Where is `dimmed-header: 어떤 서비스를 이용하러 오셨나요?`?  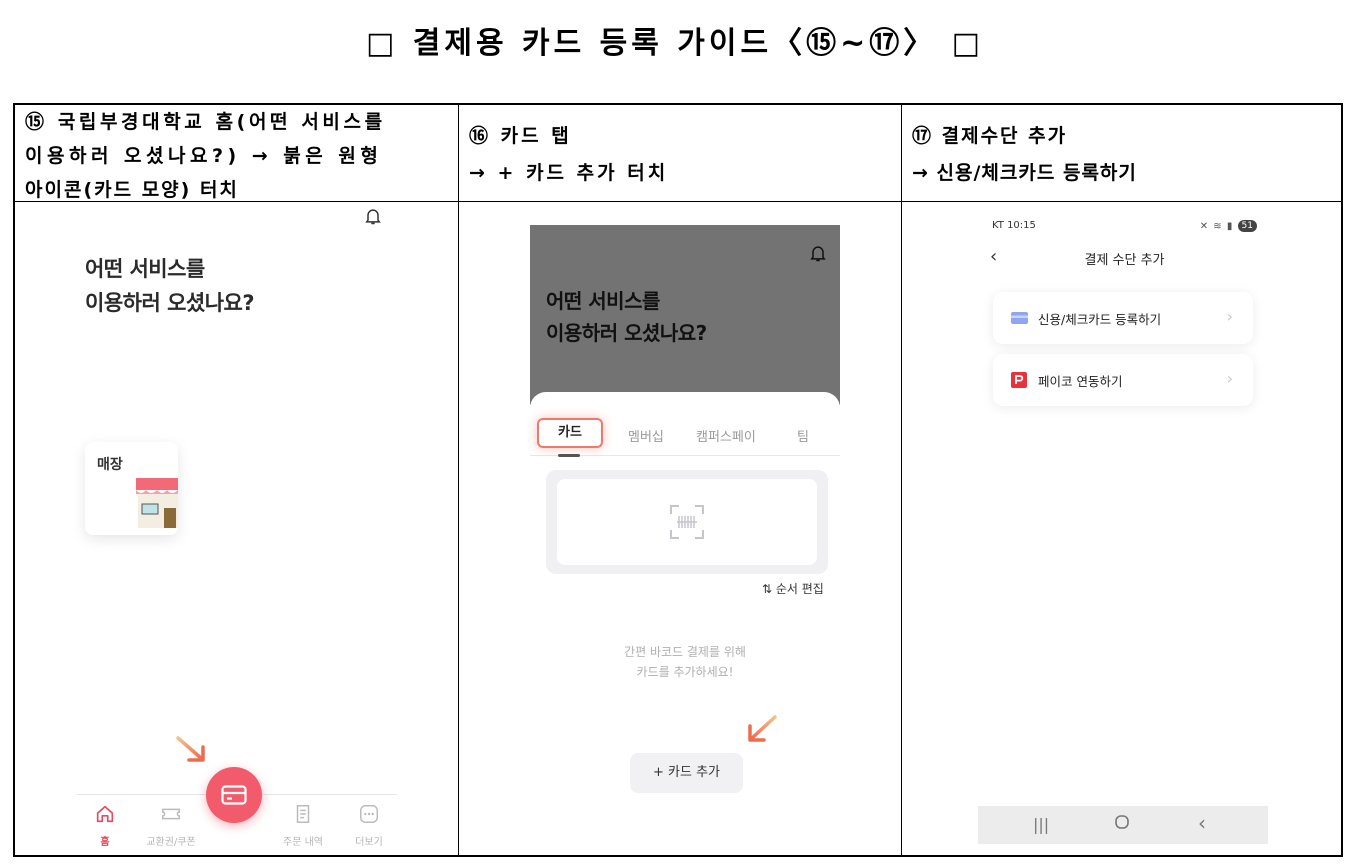 dimmed-header: 어떤 서비스를 이용하러 오셨나요? is located at coordinates (685, 315).